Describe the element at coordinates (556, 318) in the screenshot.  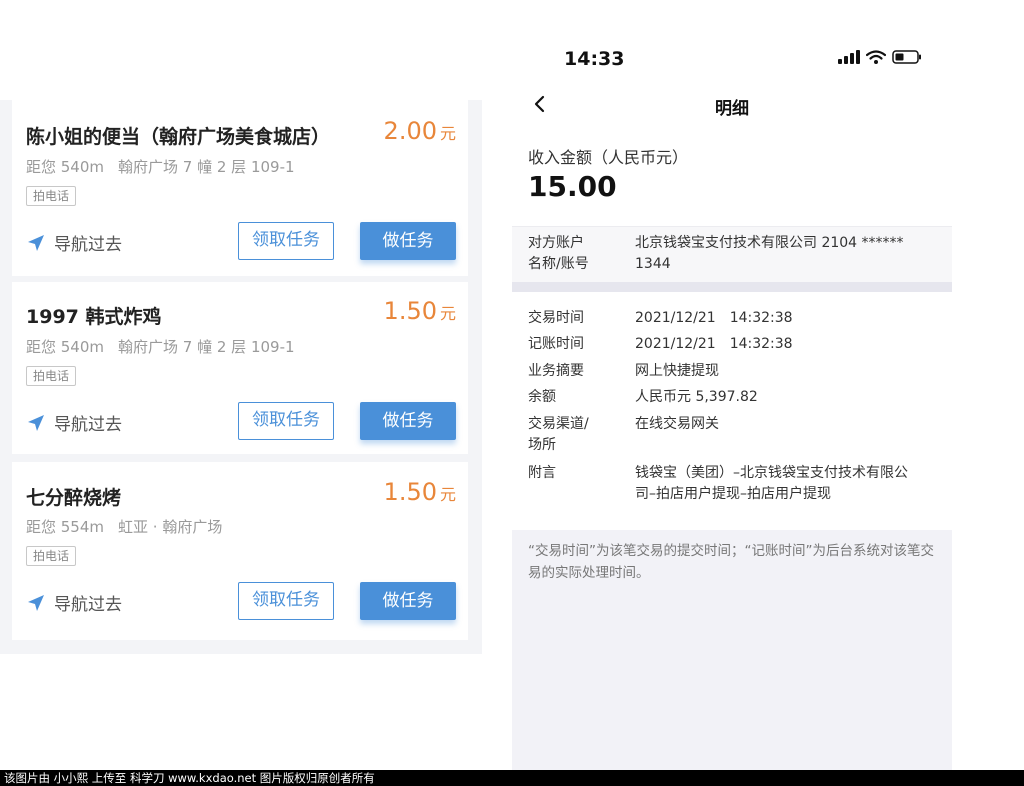
I see `detail-label-trade-time: 交易时间` at that location.